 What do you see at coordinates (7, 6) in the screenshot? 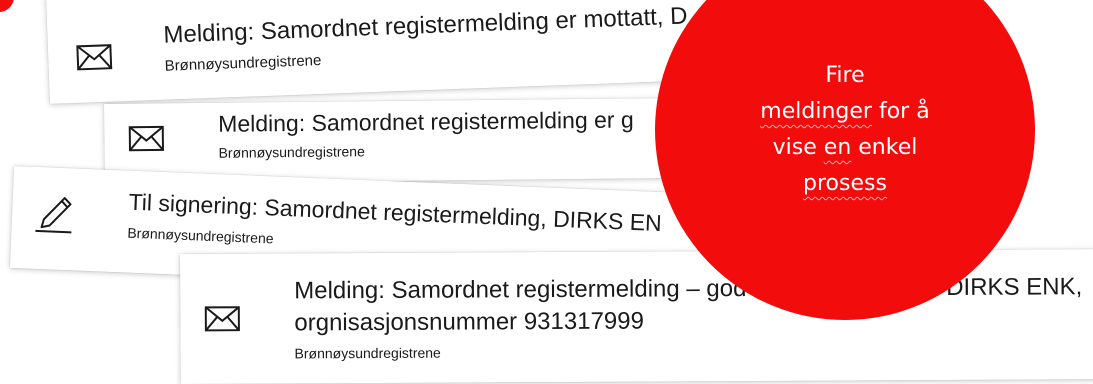
I see `corner-decoration` at bounding box center [7, 6].